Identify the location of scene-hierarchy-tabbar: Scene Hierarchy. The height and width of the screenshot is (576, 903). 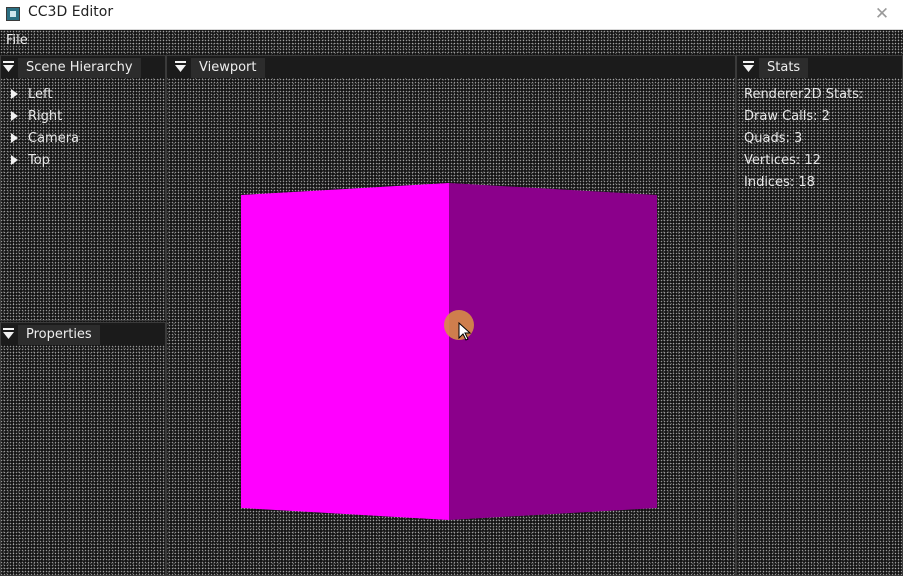
(83, 67).